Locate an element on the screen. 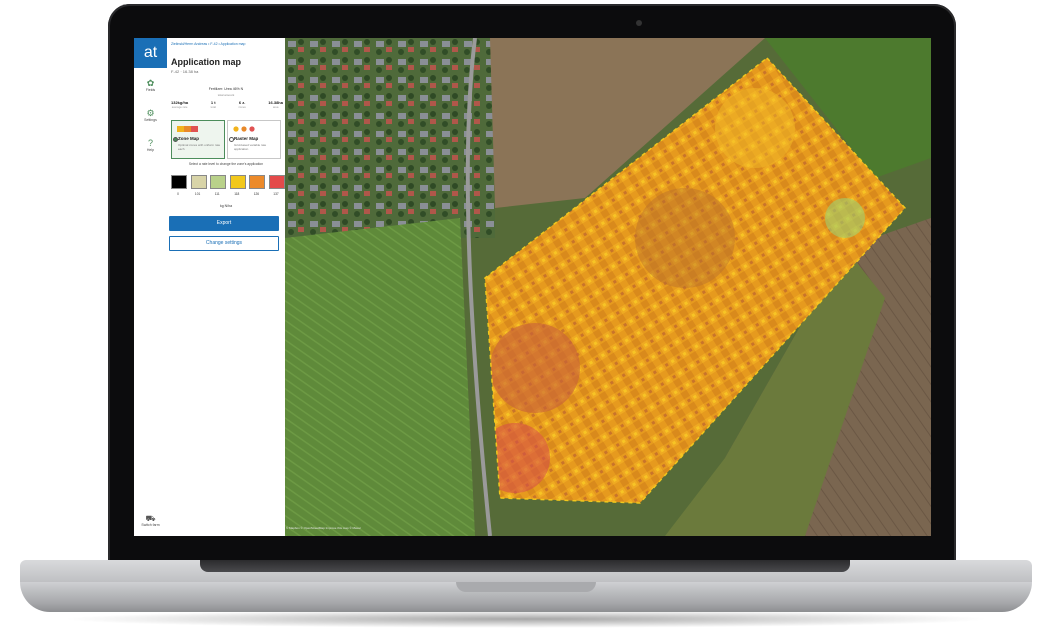 Image resolution: width=1052 pixels, height=642 pixels. raster-map-dots-icon is located at coordinates (244, 129).